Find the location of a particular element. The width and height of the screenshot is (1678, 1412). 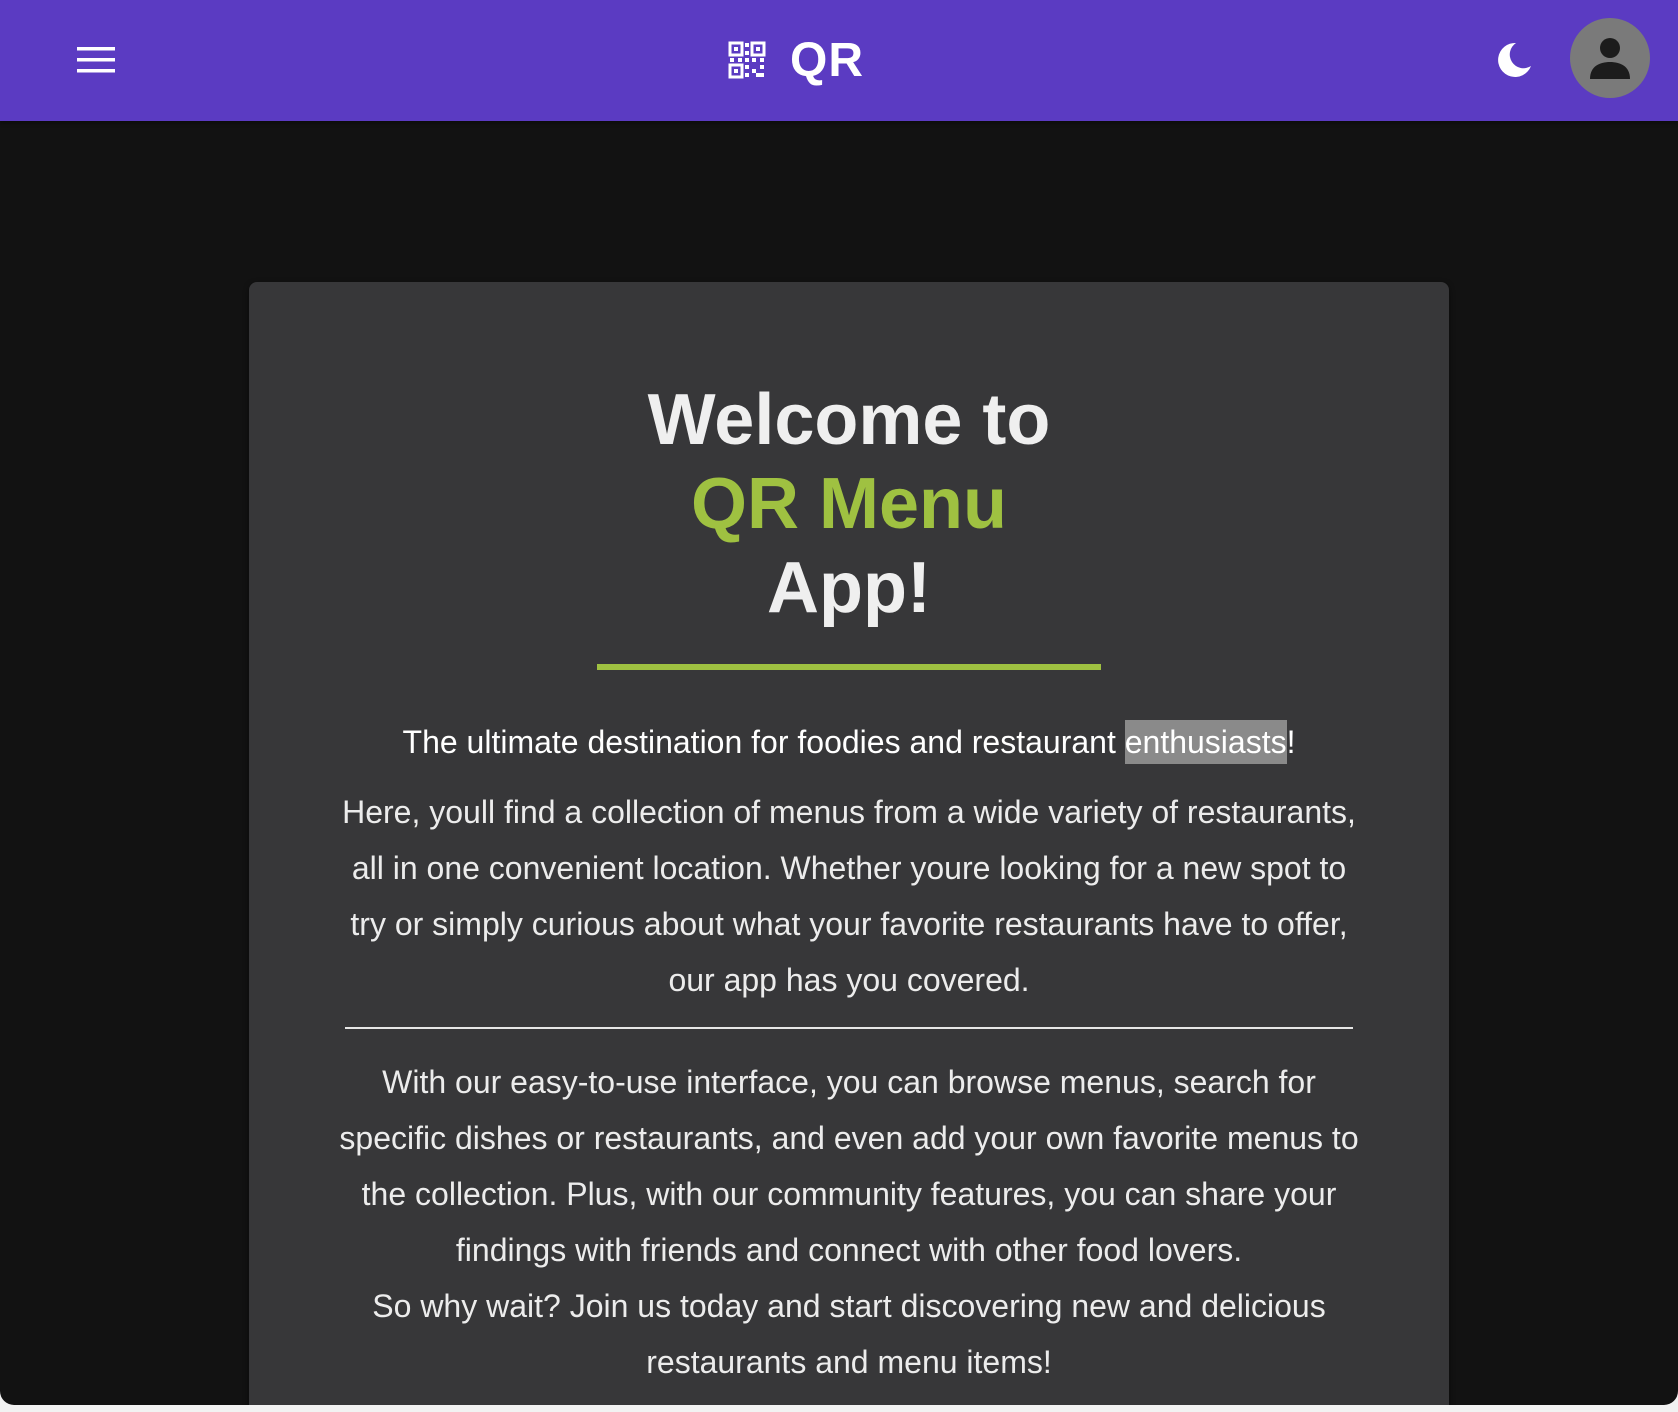

account-avatar-button is located at coordinates (1610, 58).